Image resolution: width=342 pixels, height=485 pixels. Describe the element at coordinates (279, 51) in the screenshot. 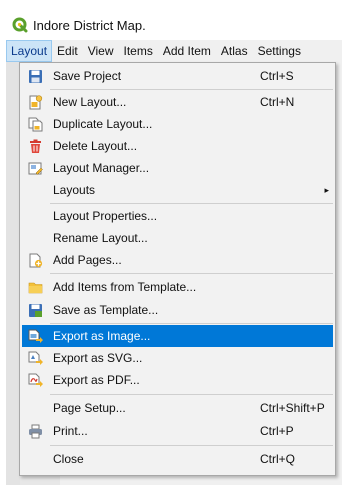

I see `menu-settings: Settings` at that location.